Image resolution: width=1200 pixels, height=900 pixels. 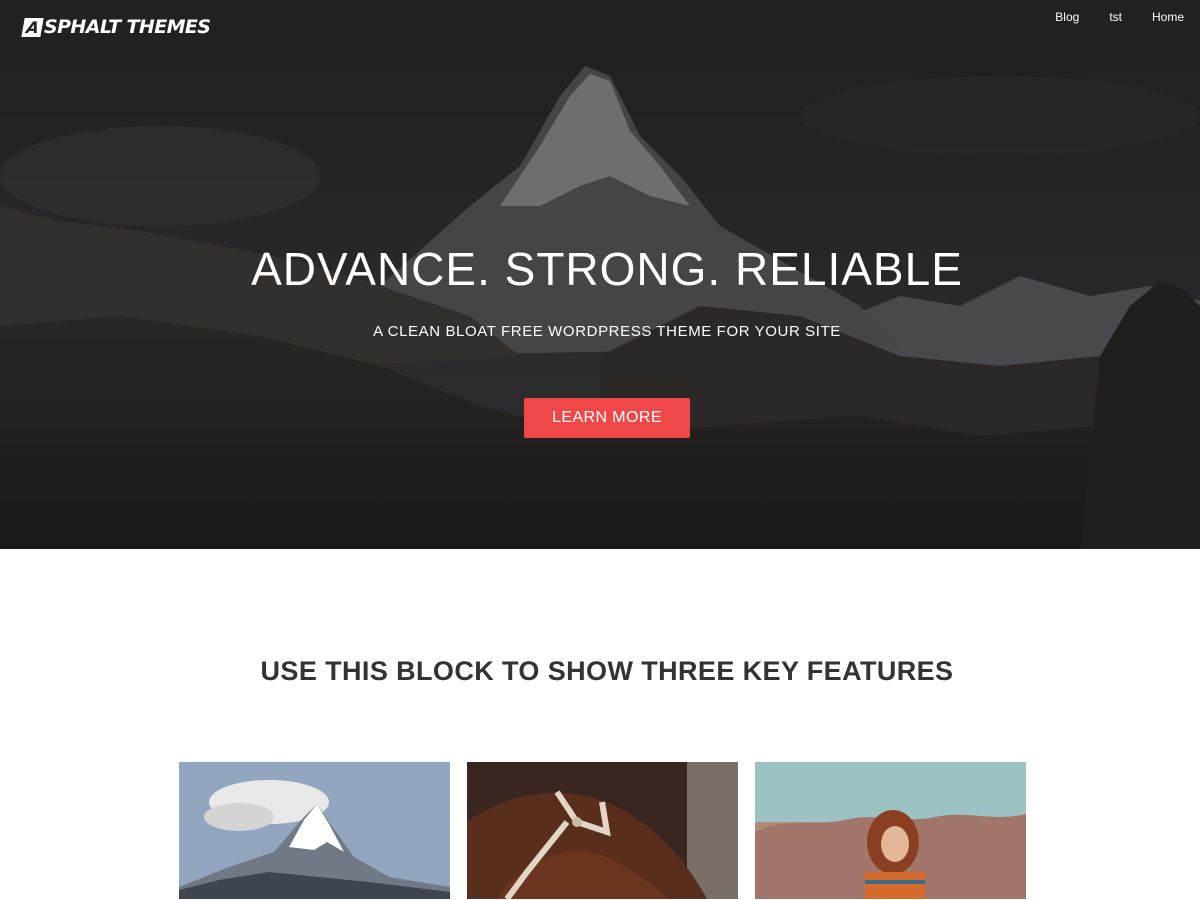 I want to click on nav-link-blog: Blog, so click(x=1052, y=17).